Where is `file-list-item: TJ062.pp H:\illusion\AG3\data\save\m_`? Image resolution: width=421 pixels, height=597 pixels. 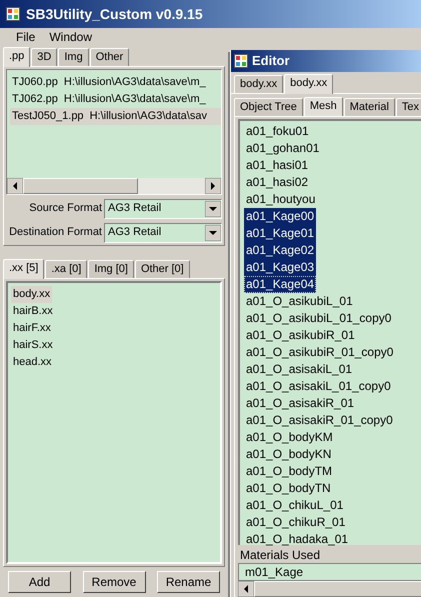 file-list-item: TJ062.pp H:\illusion\AG3\data\save\m_ is located at coordinates (115, 99).